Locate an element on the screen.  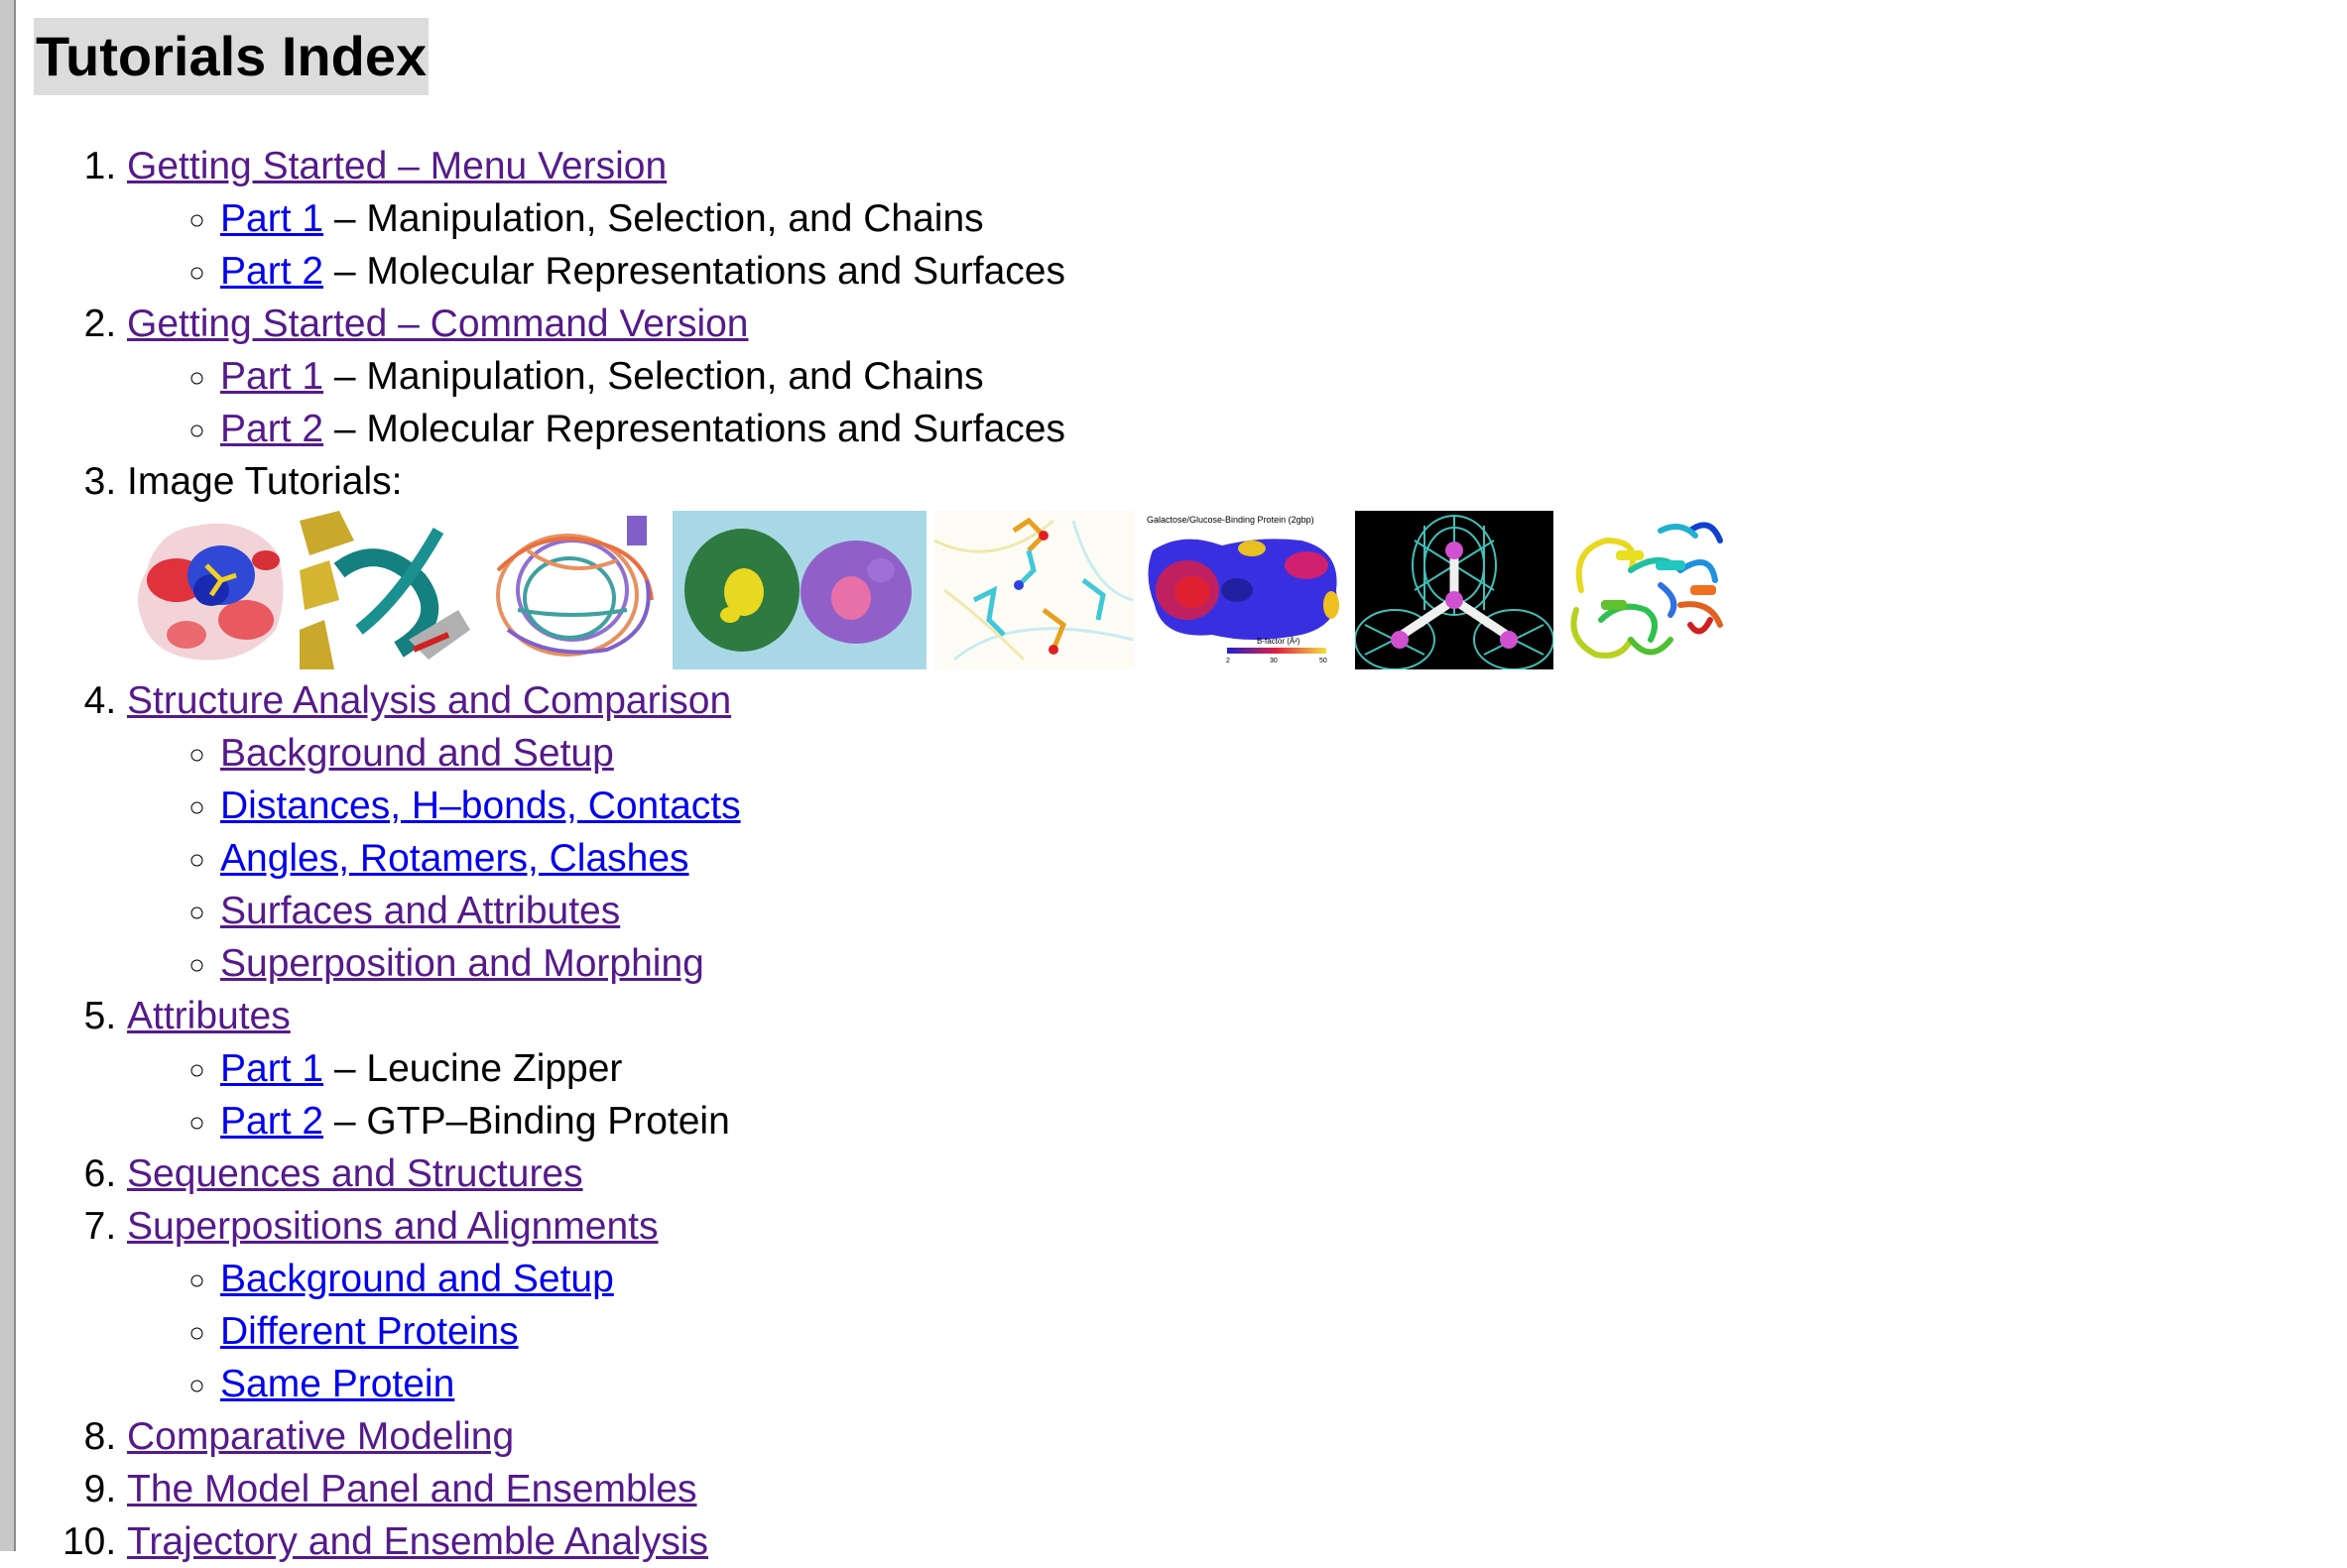
electrostatic-surface-image is located at coordinates (209, 590).